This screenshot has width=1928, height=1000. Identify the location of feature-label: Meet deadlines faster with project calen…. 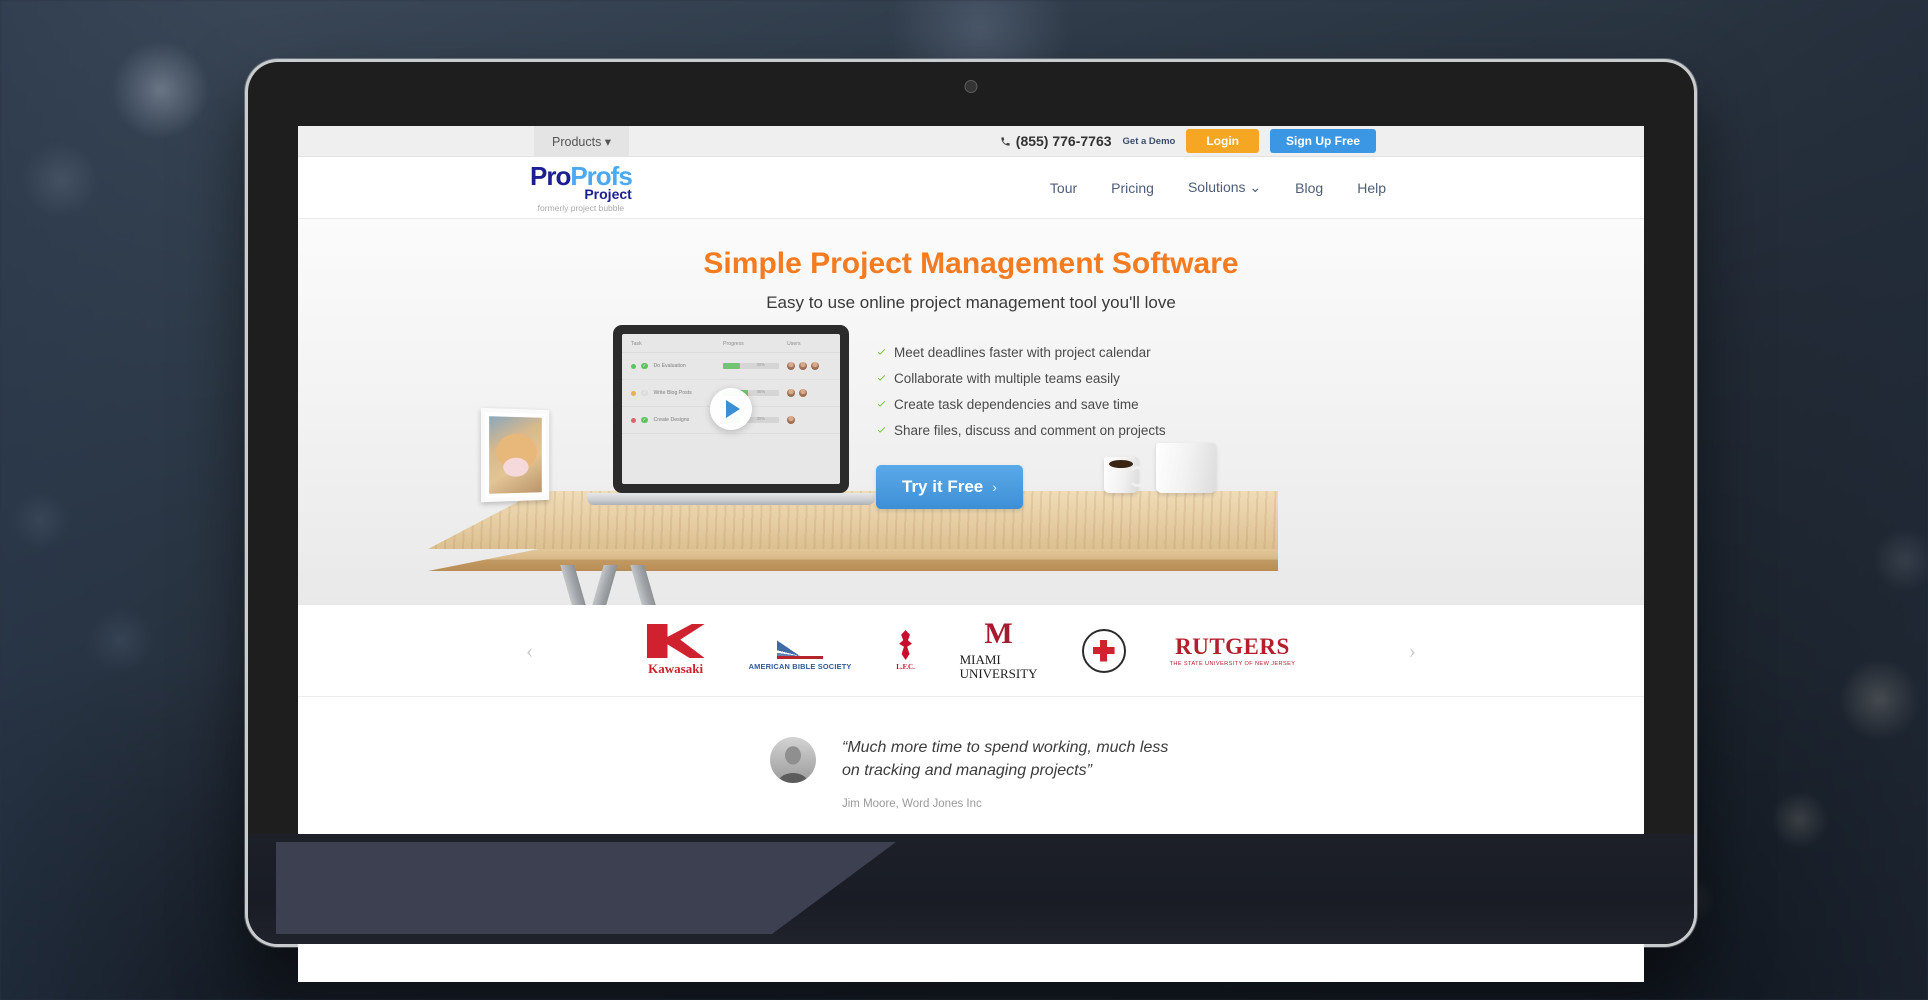
(1022, 352).